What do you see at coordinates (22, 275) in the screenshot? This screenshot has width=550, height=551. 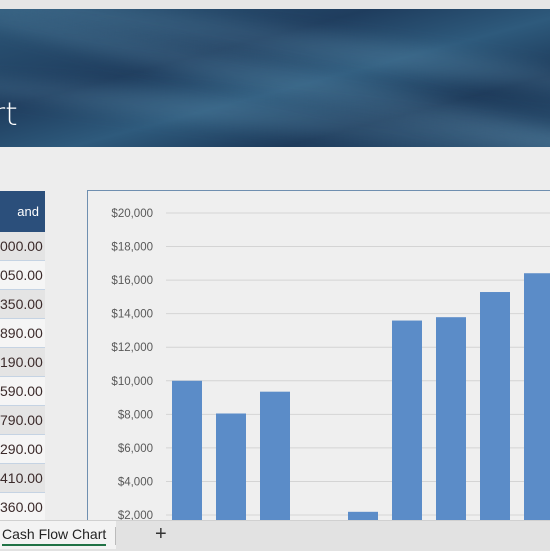 I see `table-cell: 050.00` at bounding box center [22, 275].